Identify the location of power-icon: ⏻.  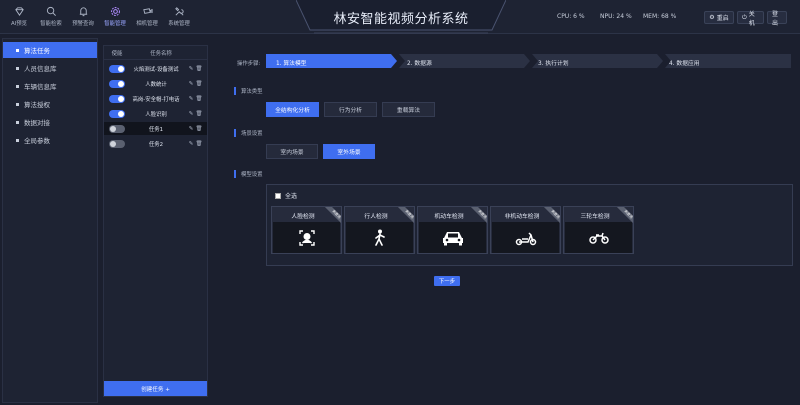
(744, 17).